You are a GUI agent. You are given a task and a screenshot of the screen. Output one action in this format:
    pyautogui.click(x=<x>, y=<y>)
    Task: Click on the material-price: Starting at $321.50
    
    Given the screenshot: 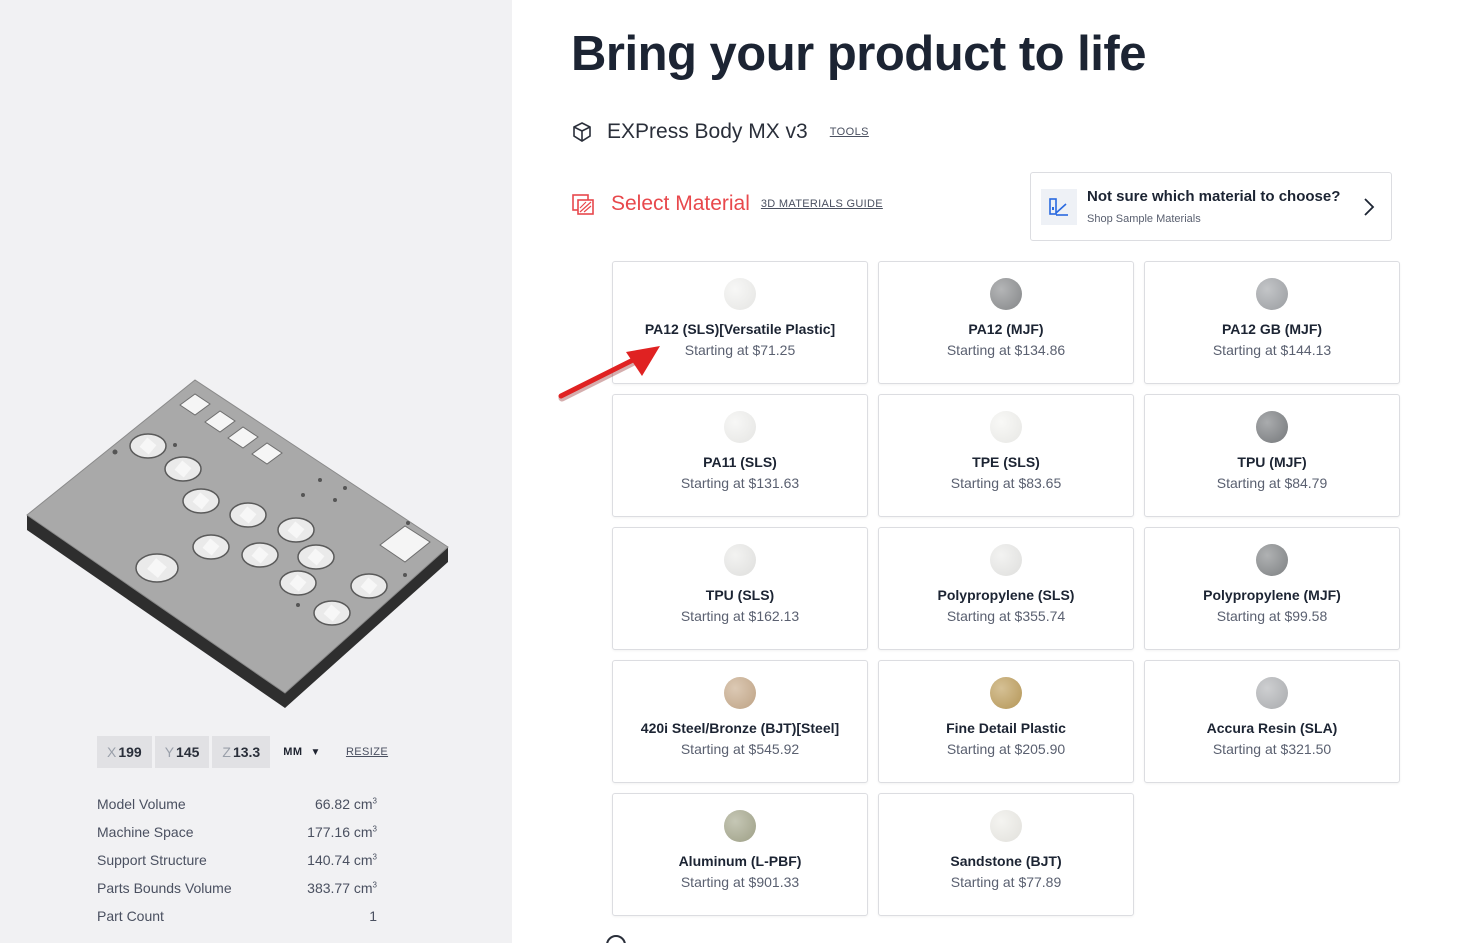 What is the action you would take?
    pyautogui.click(x=1272, y=749)
    